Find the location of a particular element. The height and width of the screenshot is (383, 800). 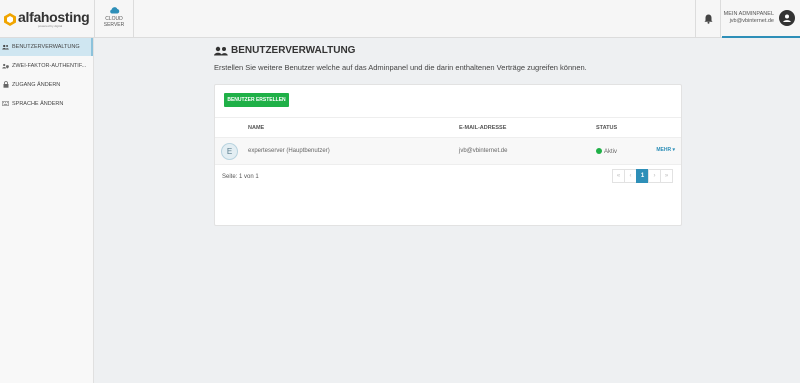

status-text: Aktiv is located at coordinates (611, 152).